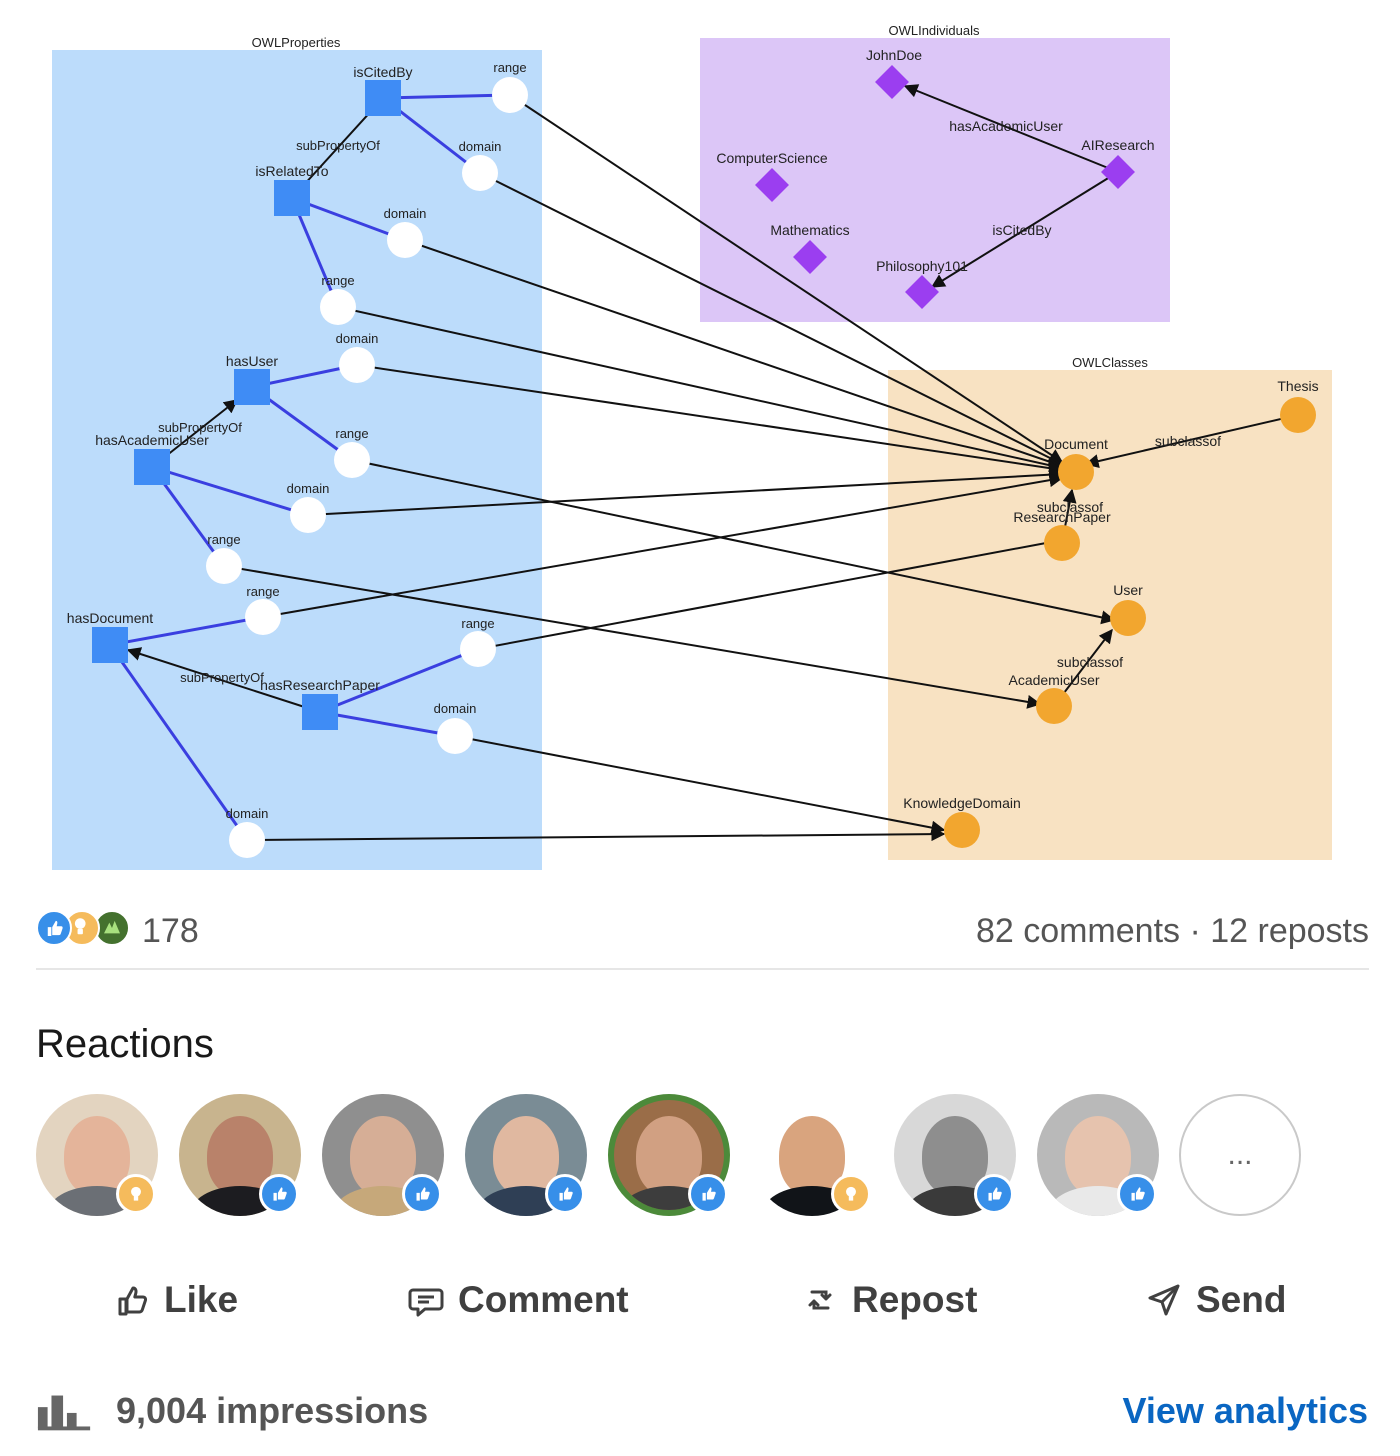 The image size is (1400, 1456). What do you see at coordinates (125, 1044) in the screenshot?
I see `reactions-heading: Reactions` at bounding box center [125, 1044].